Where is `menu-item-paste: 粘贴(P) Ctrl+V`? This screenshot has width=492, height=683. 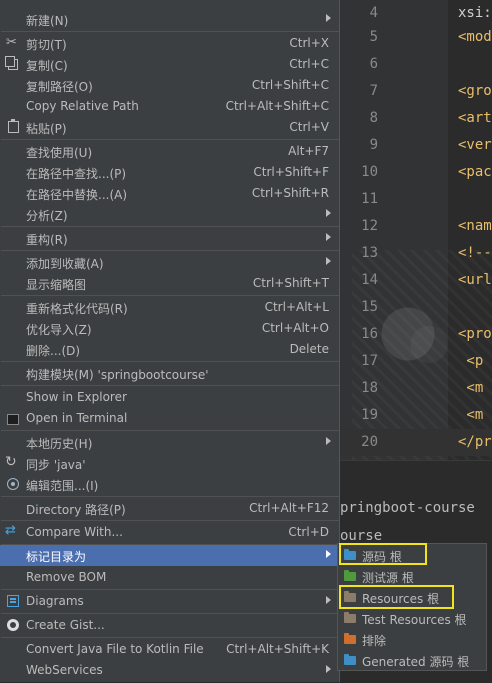 menu-item-paste: 粘贴(P) Ctrl+V is located at coordinates (169, 127).